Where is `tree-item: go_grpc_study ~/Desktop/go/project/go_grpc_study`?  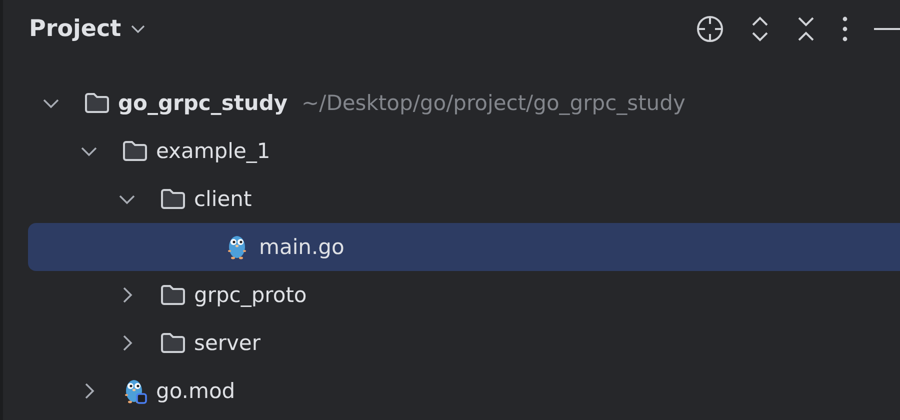
tree-item: go_grpc_study ~/Desktop/go/project/go_grpc_study is located at coordinates (464, 103).